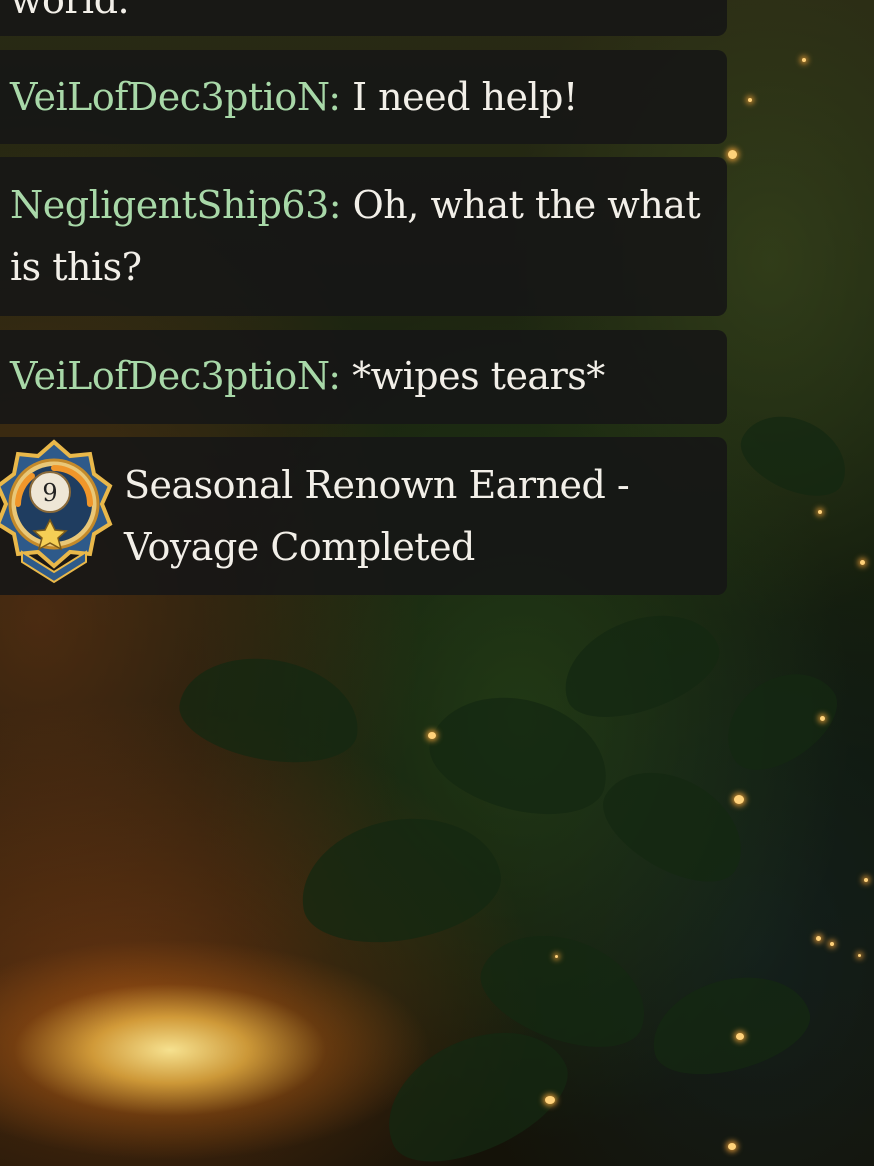 The image size is (874, 1166). Describe the element at coordinates (459, 97) in the screenshot. I see `chat-message-text: I need help!` at that location.